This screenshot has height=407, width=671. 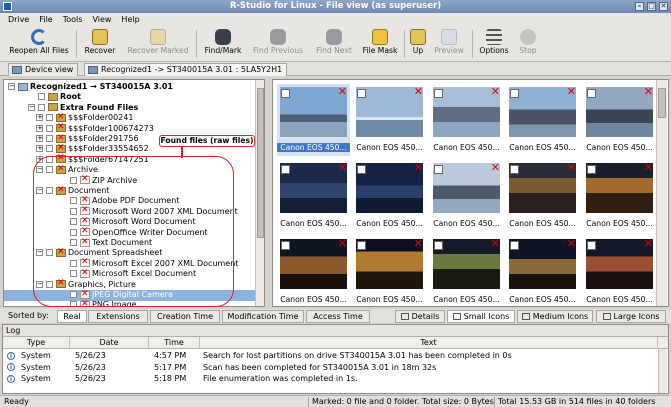 What do you see at coordinates (174, 343) in the screenshot?
I see `log-col-time: Time` at bounding box center [174, 343].